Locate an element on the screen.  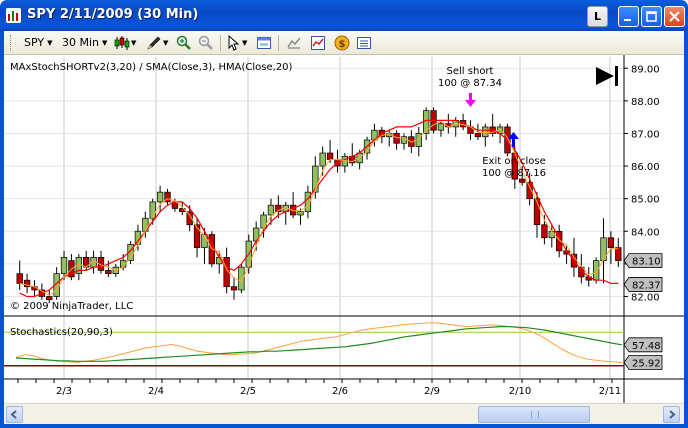
play-end-icon is located at coordinates (607, 76).